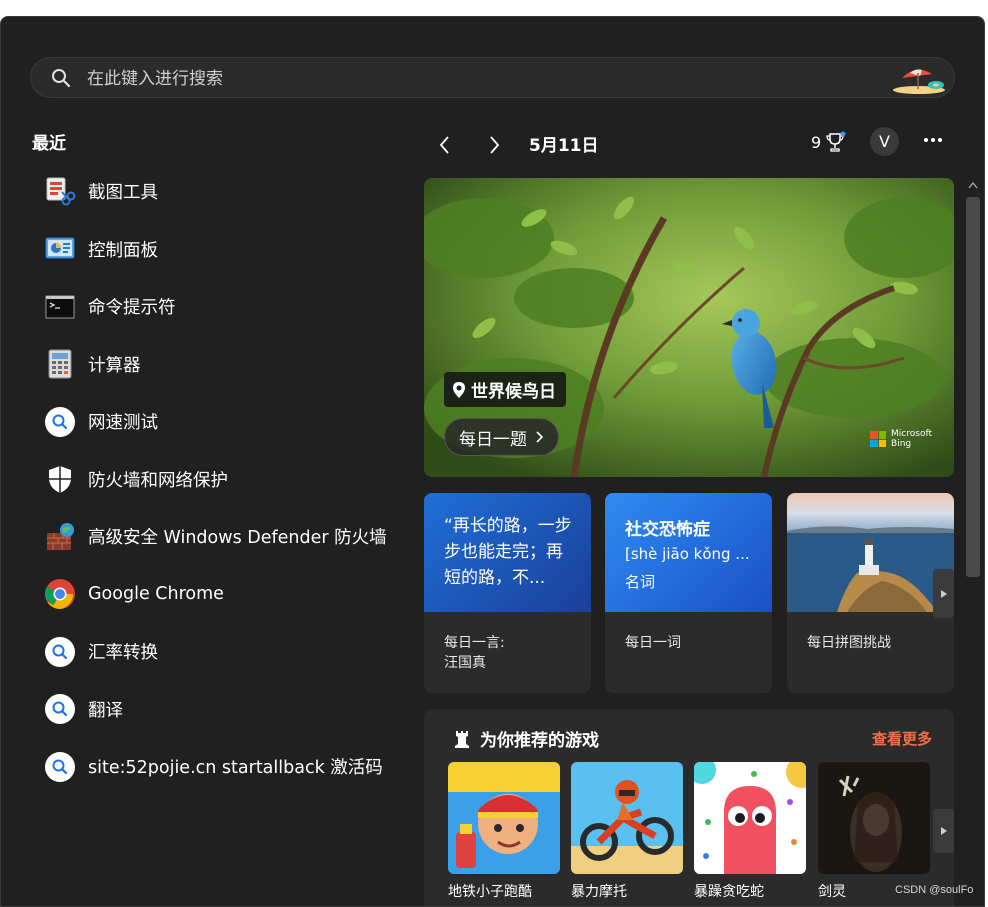 This screenshot has height=907, width=988. Describe the element at coordinates (474, 653) in the screenshot. I see `quote-caption: 每日一言: 汪国真` at that location.